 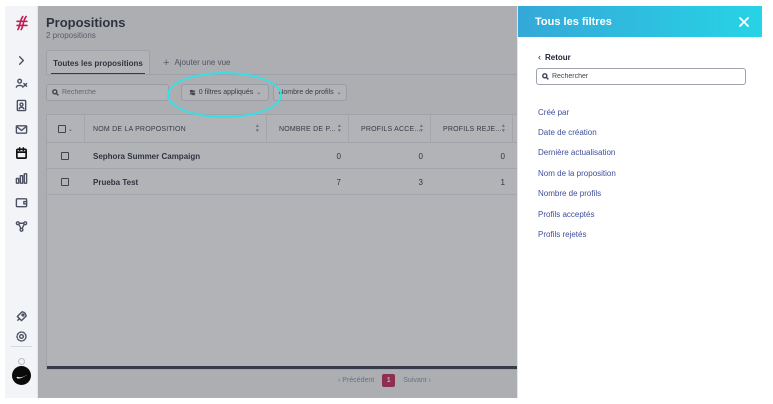 I want to click on back-label: Retour, so click(x=558, y=57).